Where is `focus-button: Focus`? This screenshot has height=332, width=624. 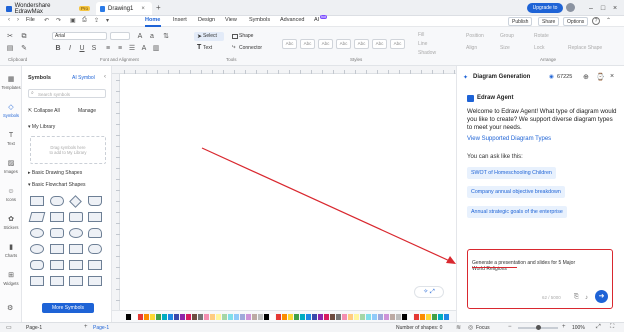 focus-button: Focus is located at coordinates (483, 328).